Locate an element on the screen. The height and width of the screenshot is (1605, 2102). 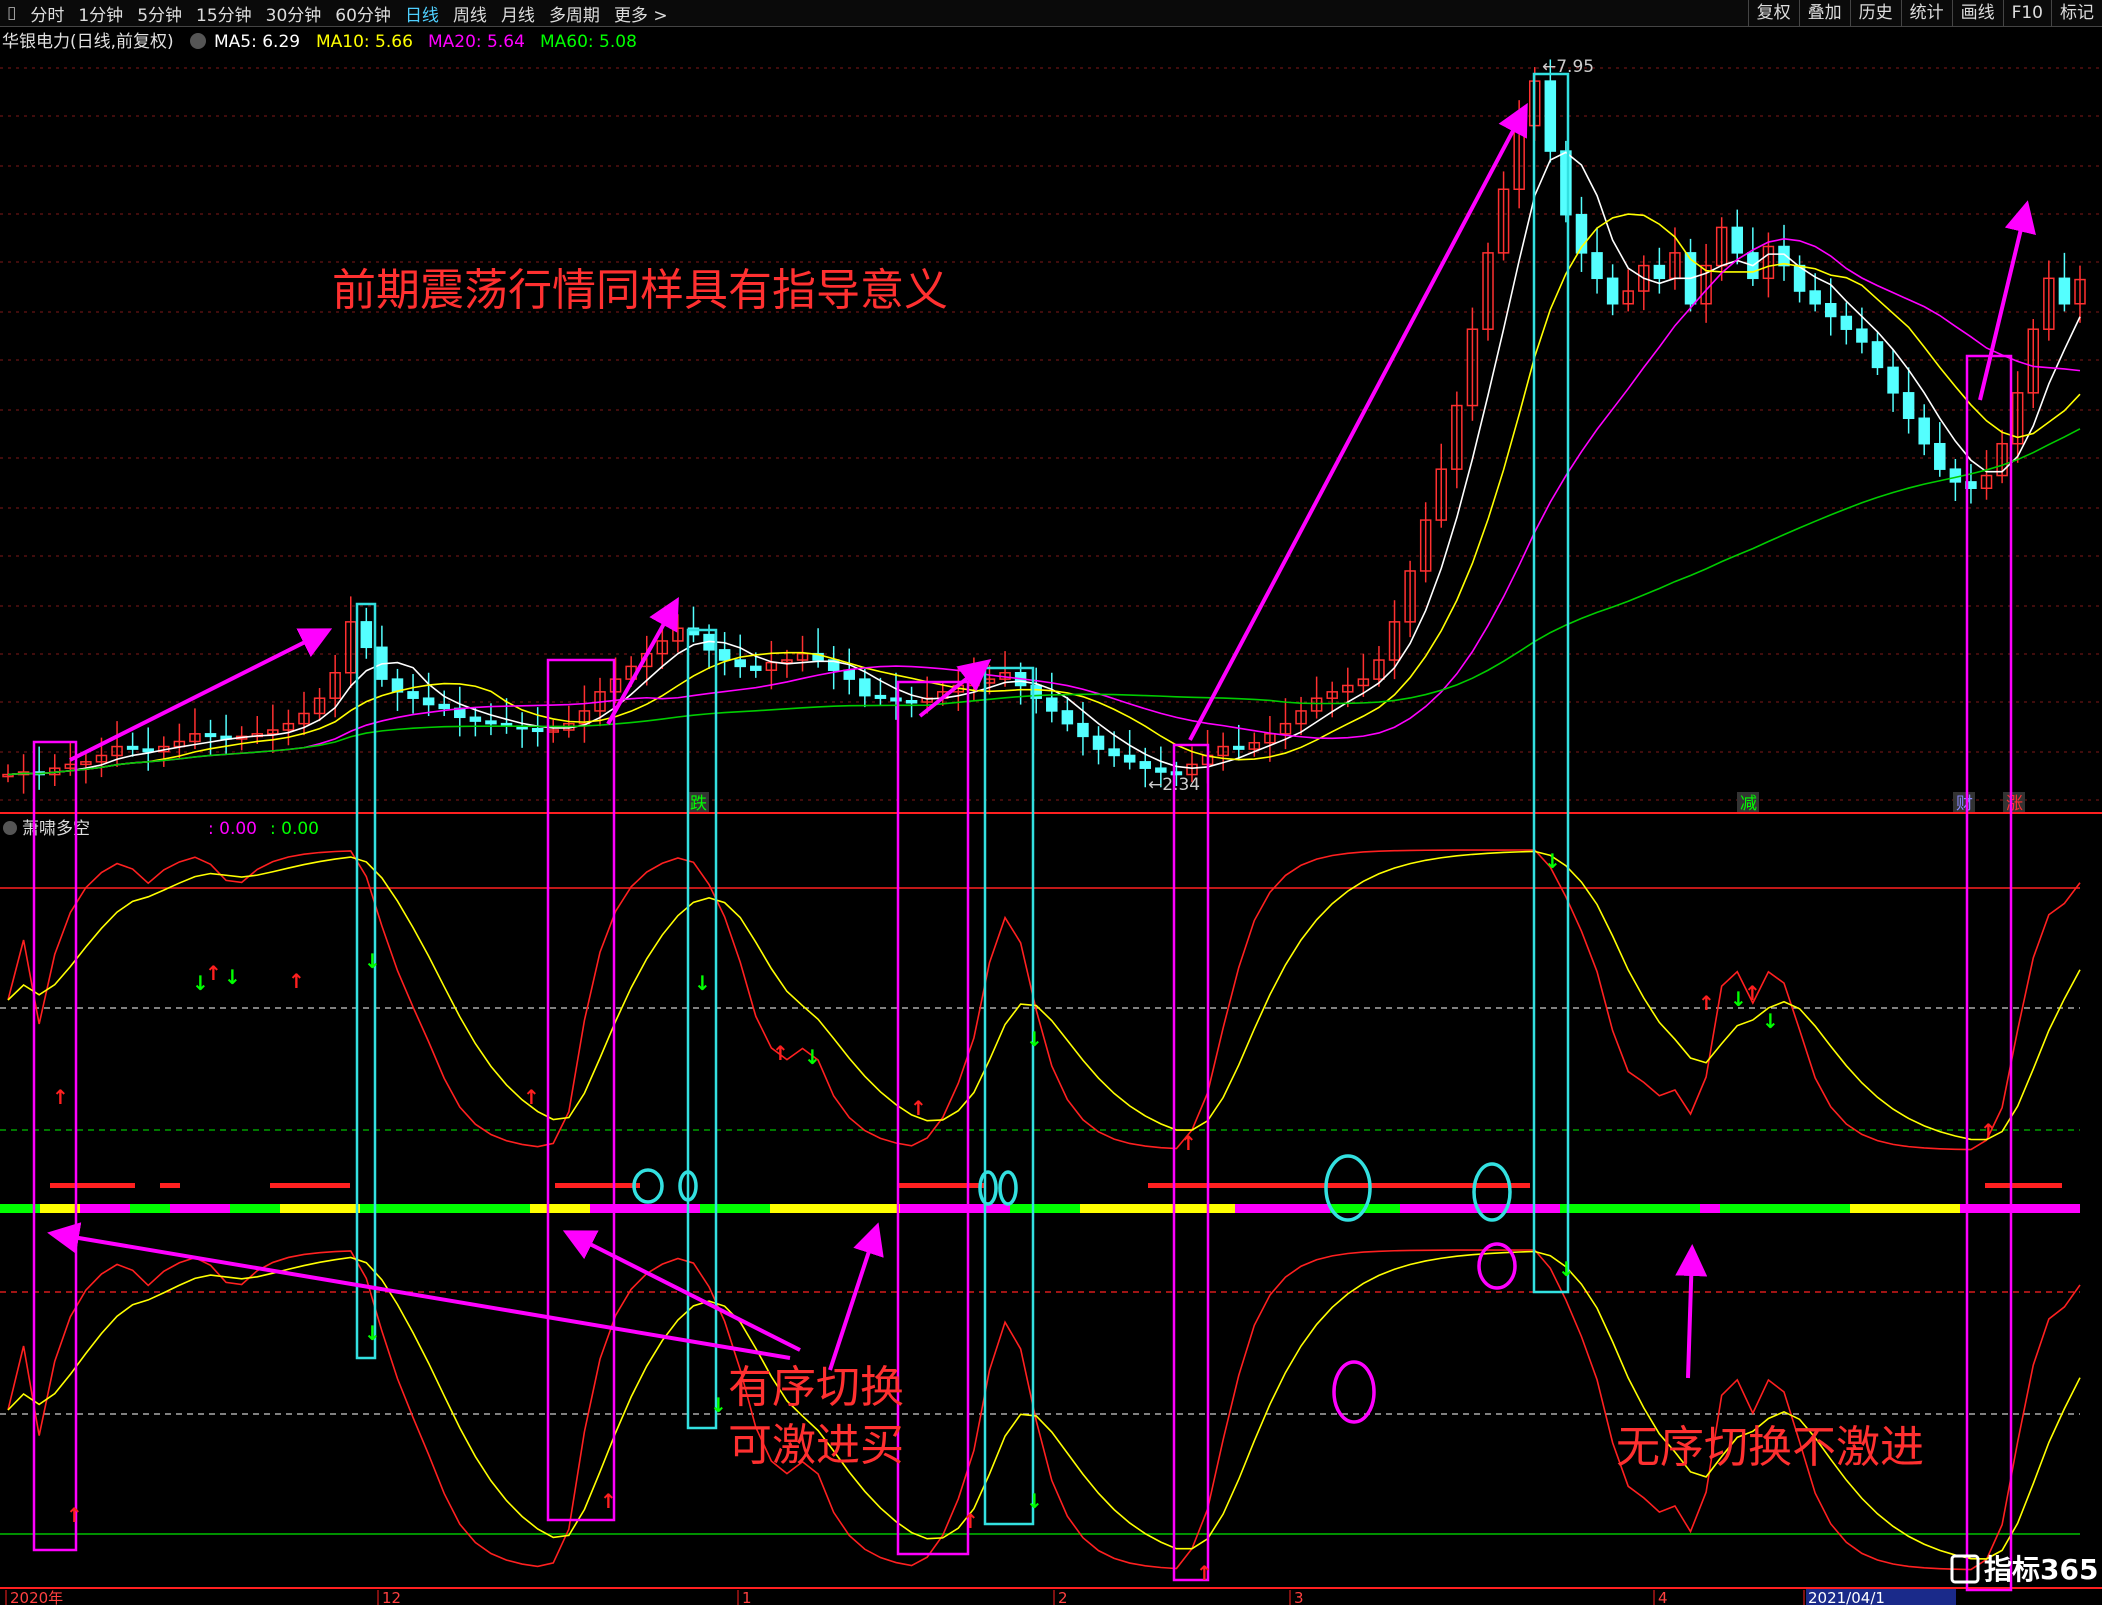
buy-signal-9: ↑ is located at coordinates (1988, 1131).